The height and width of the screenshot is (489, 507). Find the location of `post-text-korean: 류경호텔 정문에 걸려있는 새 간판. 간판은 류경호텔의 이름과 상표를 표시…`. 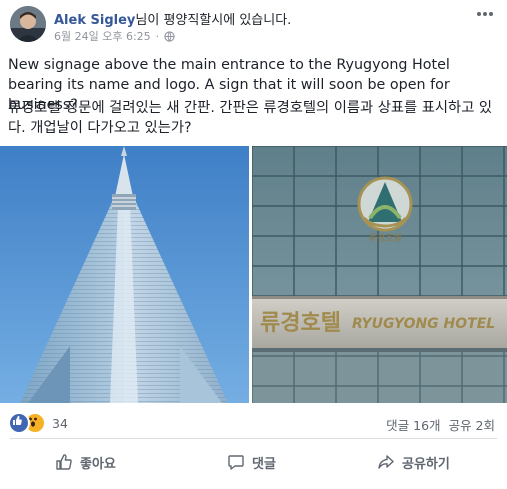

post-text-korean: 류경호텔 정문에 걸려있는 새 간판. 간판은 류경호텔의 이름과 상표를 표시… is located at coordinates (250, 118).